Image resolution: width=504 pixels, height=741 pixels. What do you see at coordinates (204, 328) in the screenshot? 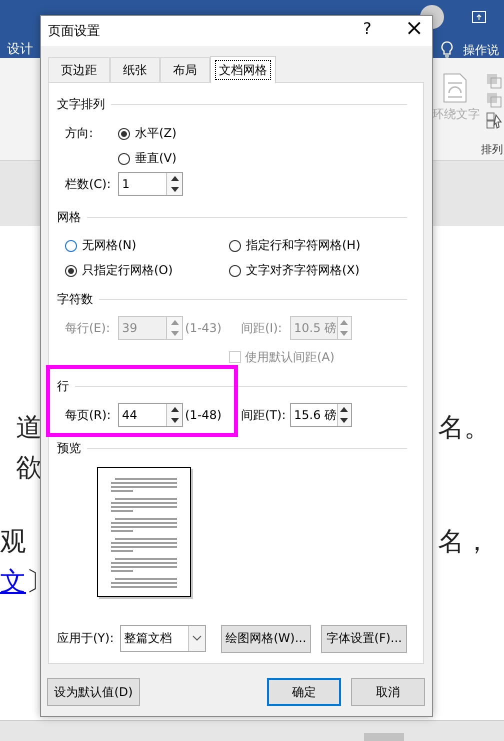
I see `range-text: (1-43)` at bounding box center [204, 328].